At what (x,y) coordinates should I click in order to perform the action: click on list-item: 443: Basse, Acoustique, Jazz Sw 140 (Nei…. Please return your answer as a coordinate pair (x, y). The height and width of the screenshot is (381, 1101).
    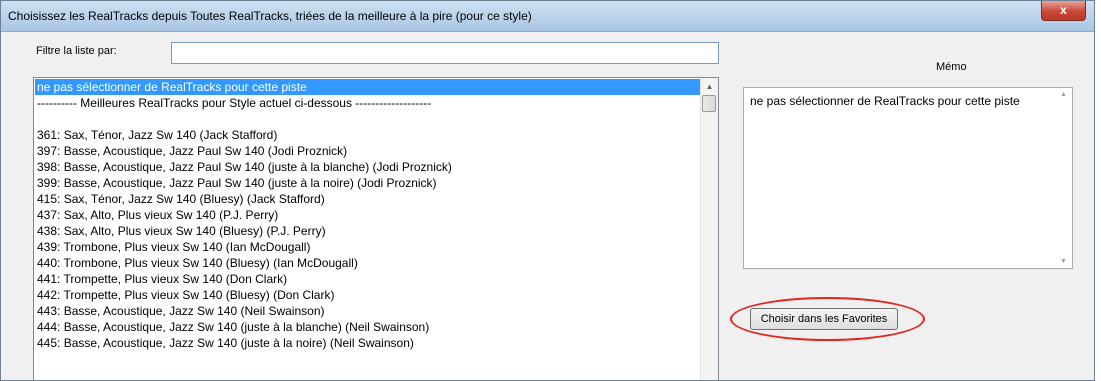
    Looking at the image, I should click on (368, 311).